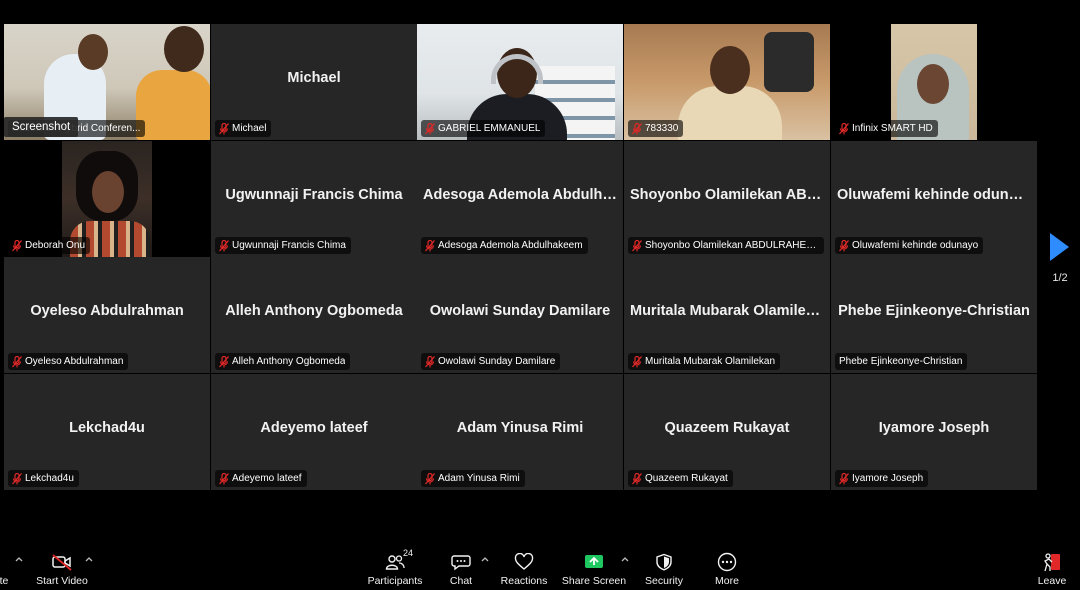 The height and width of the screenshot is (590, 1080). What do you see at coordinates (594, 561) in the screenshot?
I see `share-screen-icon` at bounding box center [594, 561].